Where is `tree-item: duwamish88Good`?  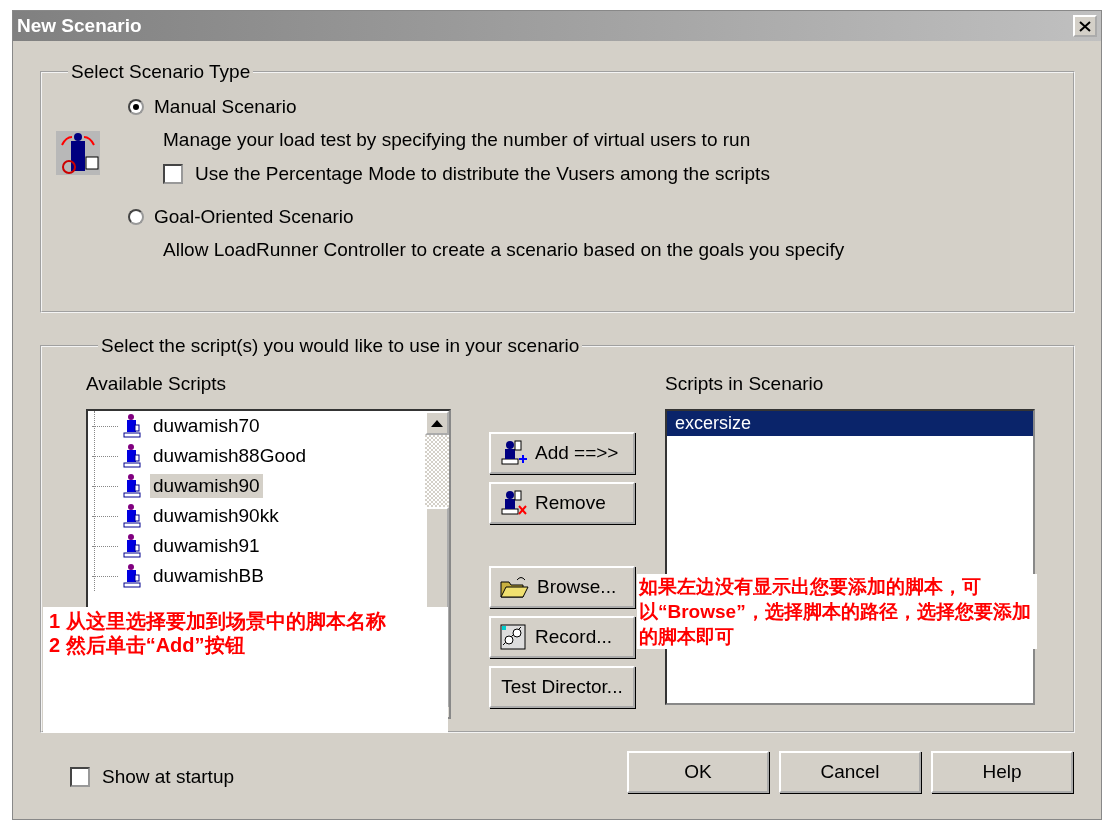 tree-item: duwamish88Good is located at coordinates (230, 456).